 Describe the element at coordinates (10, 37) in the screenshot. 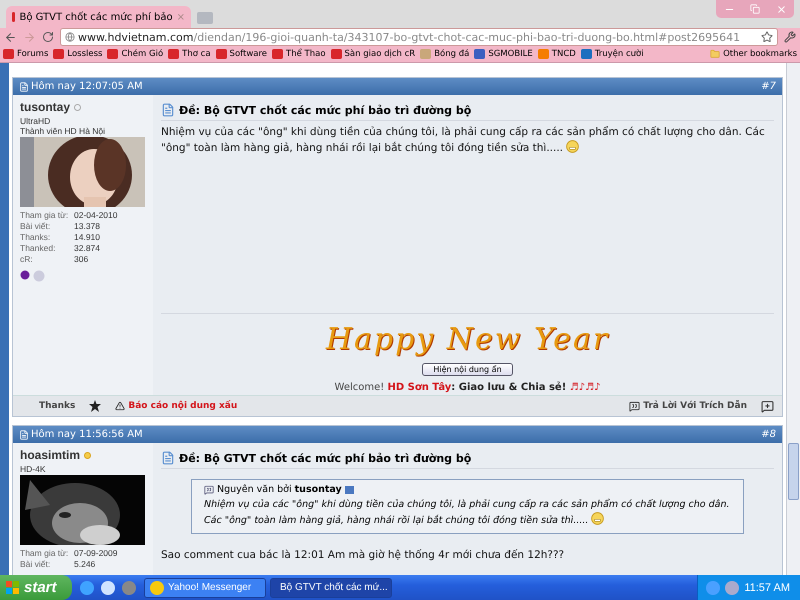

I see `back-icon` at that location.